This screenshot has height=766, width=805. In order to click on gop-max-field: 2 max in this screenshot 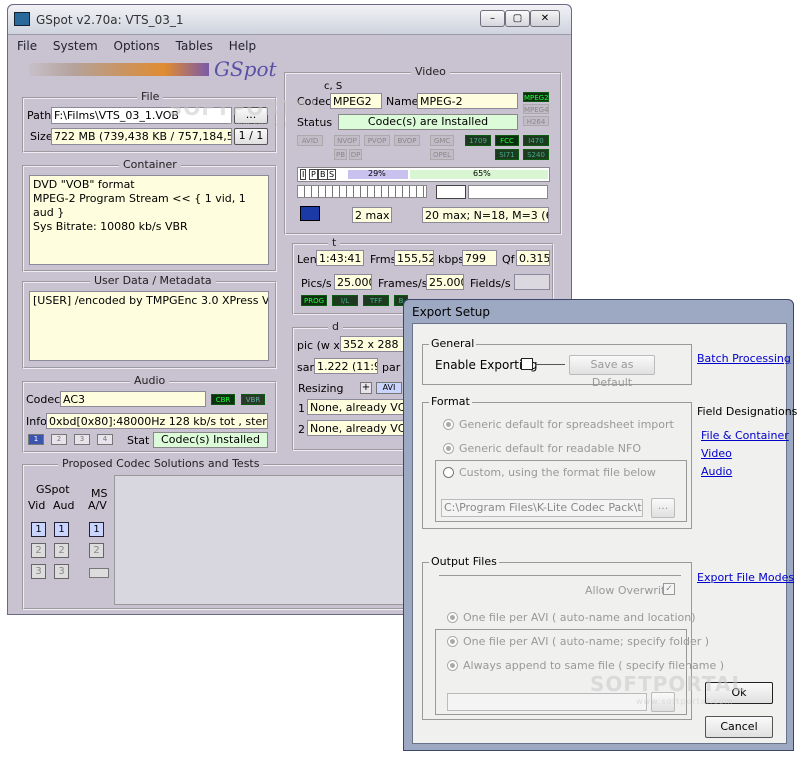, I will do `click(372, 215)`.